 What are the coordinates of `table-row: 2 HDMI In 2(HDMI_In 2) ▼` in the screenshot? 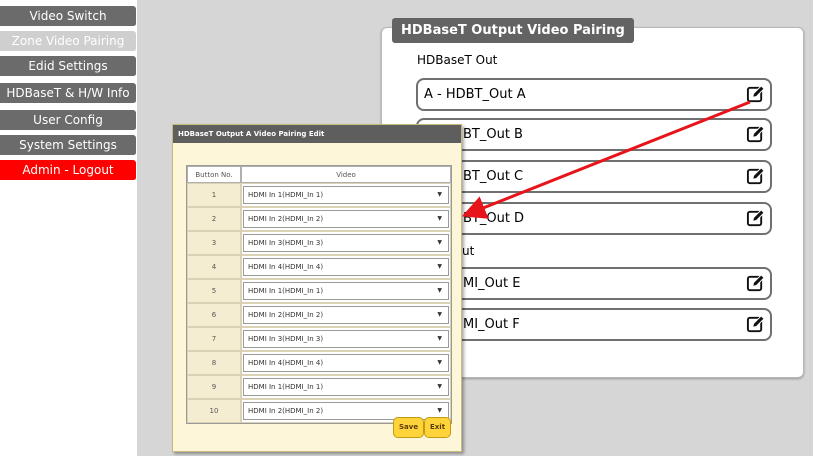 It's located at (319, 219).